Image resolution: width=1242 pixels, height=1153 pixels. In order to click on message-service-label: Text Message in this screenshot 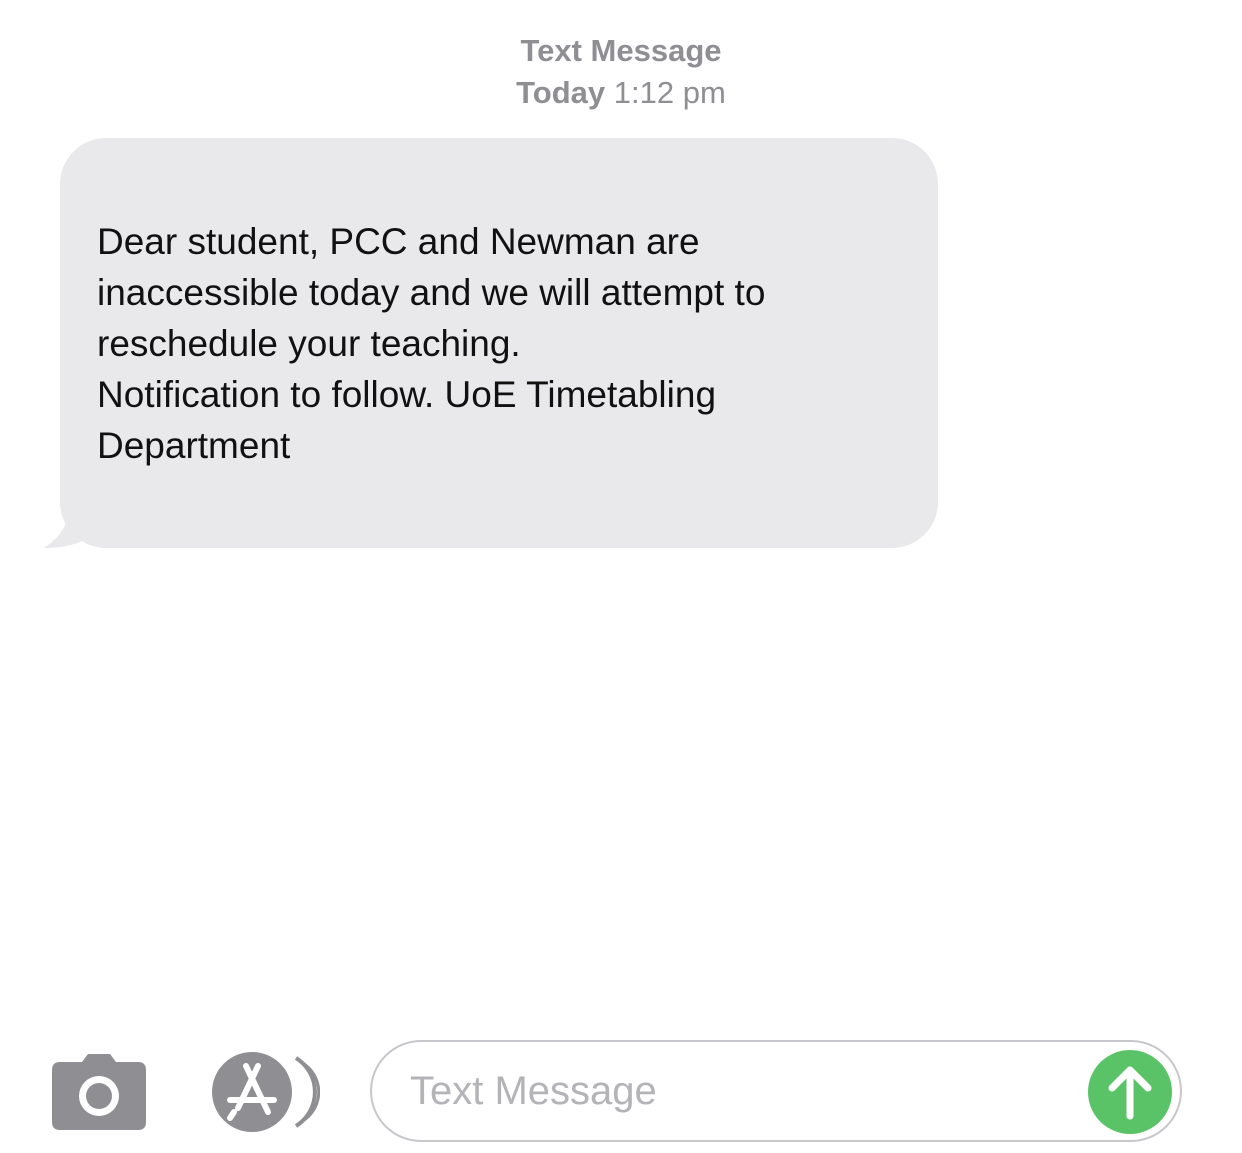, I will do `click(621, 50)`.